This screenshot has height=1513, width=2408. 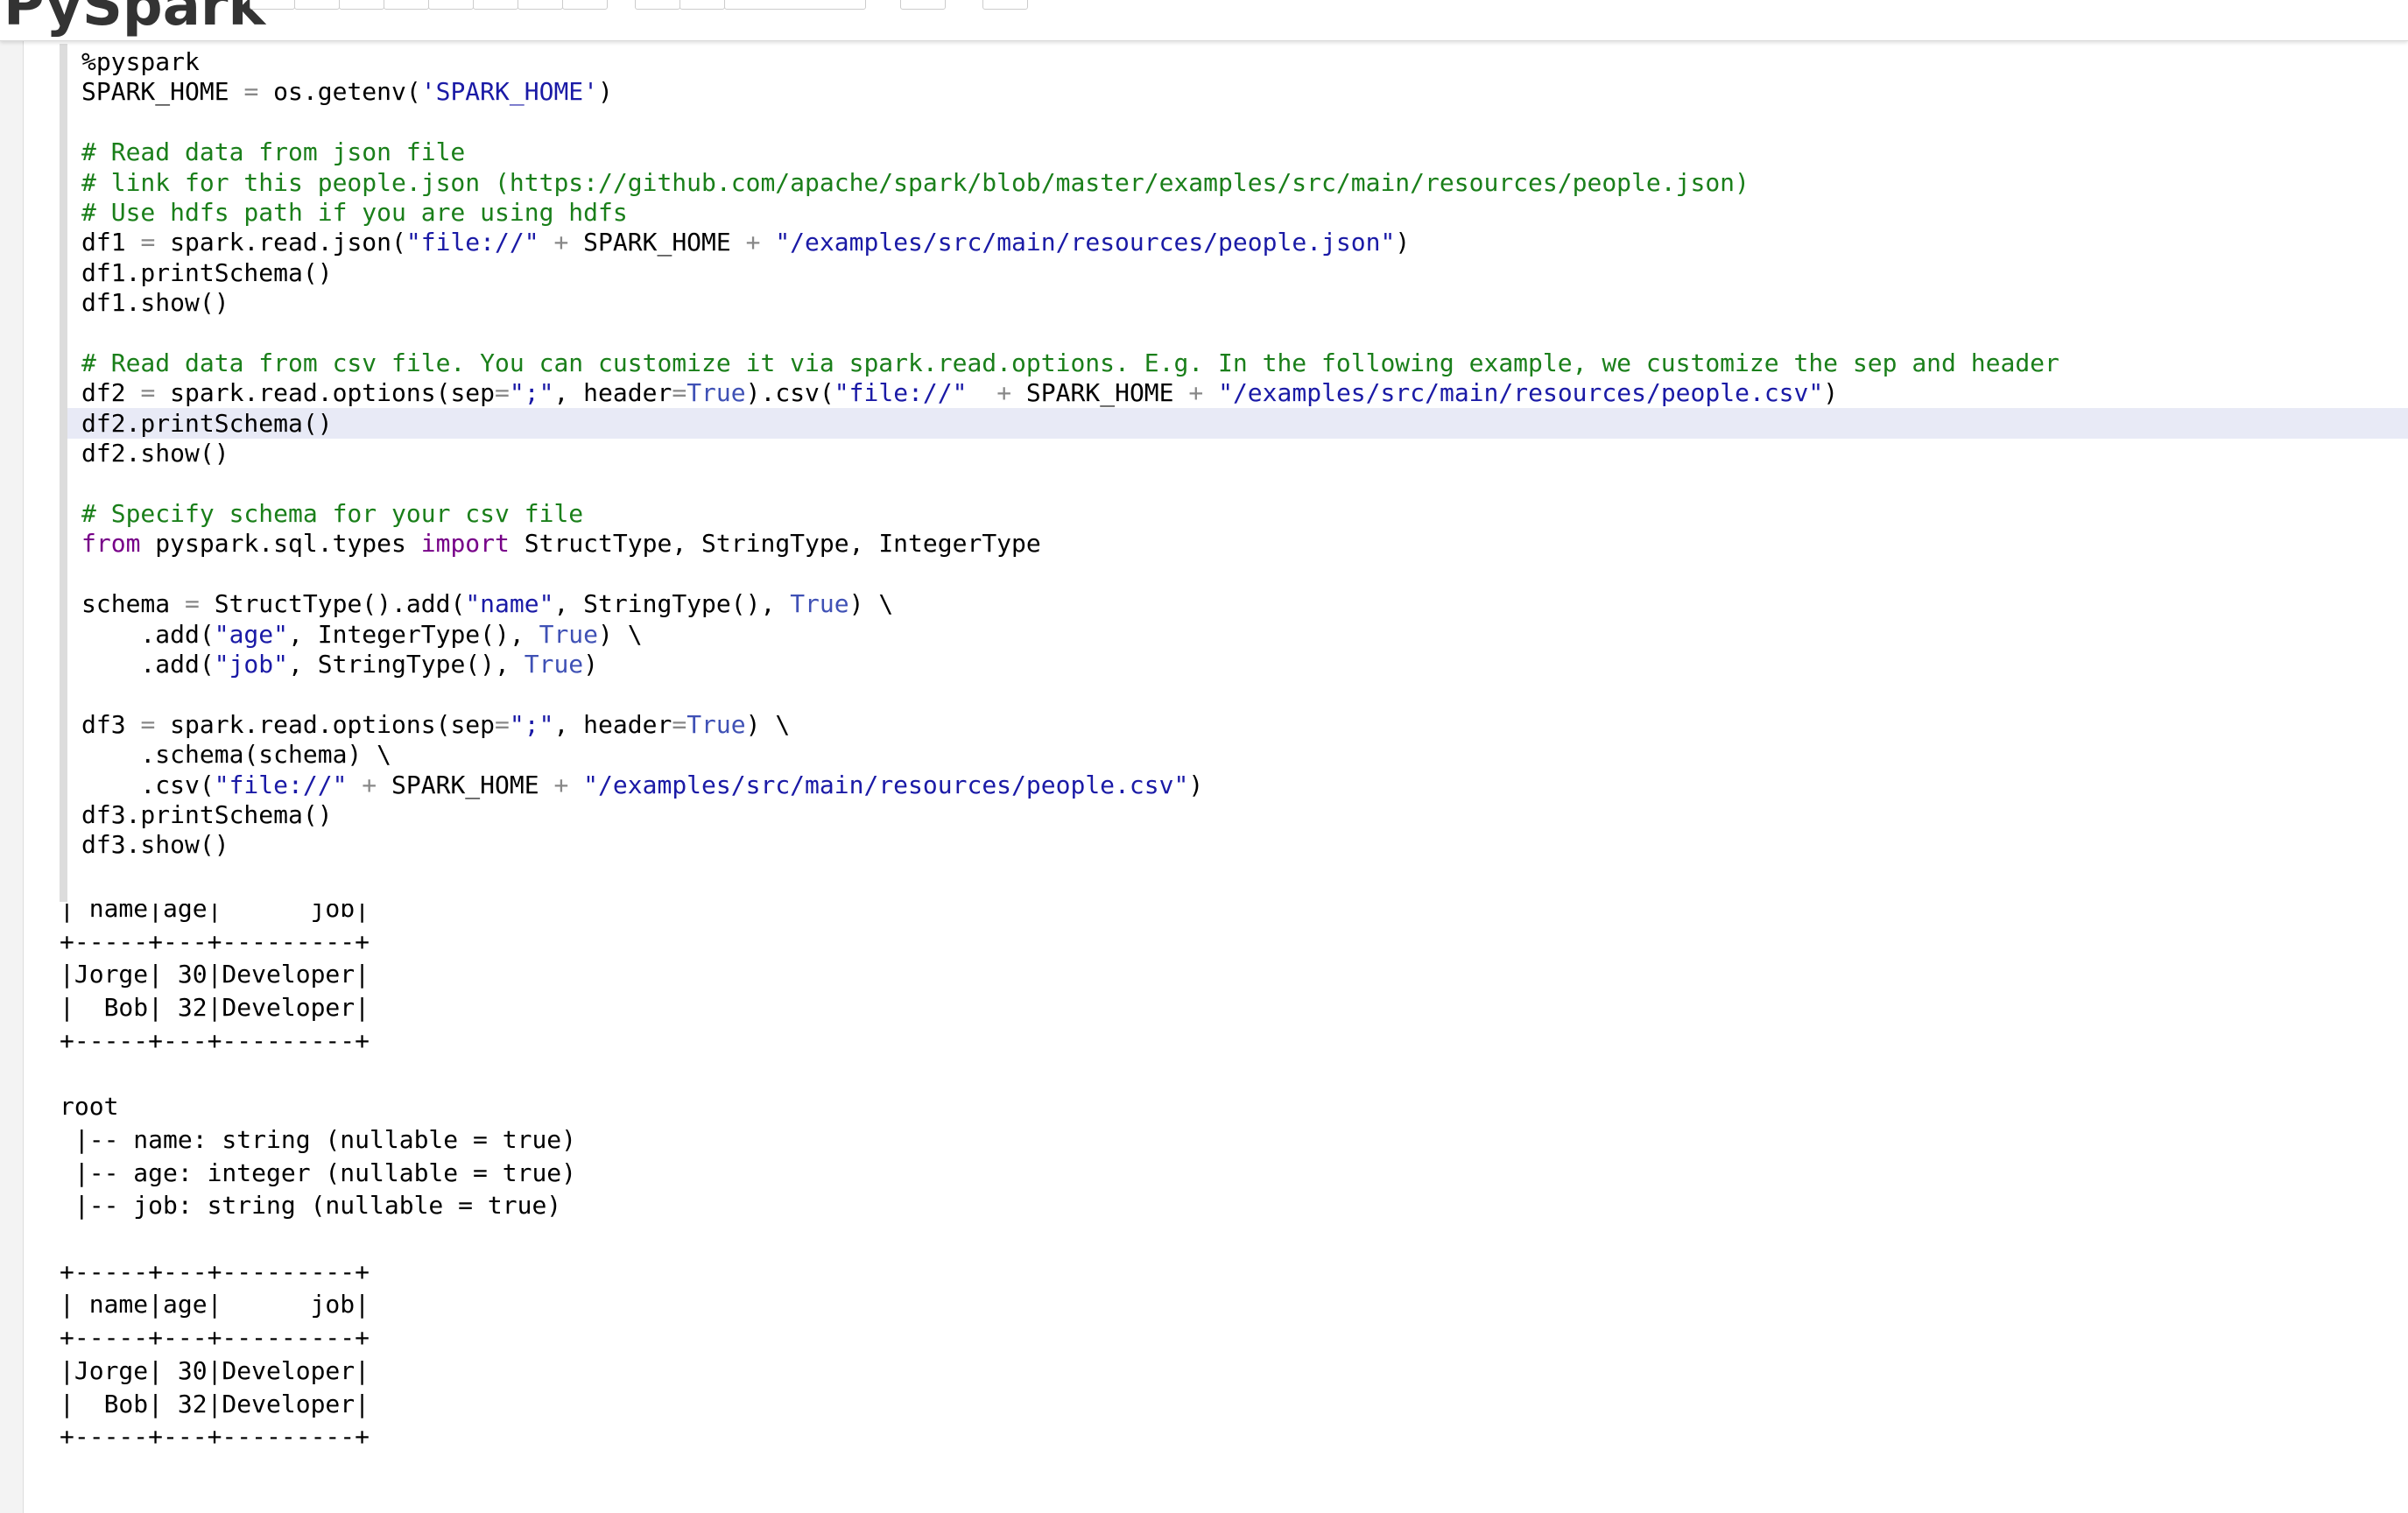 What do you see at coordinates (89, 1107) in the screenshot?
I see `output-line: root` at bounding box center [89, 1107].